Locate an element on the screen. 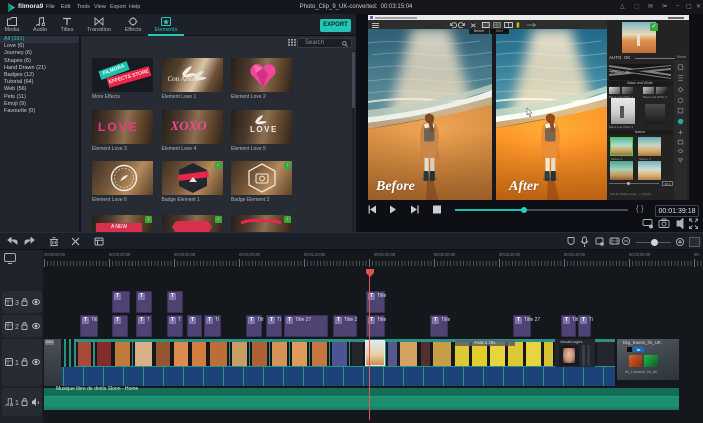  svg-text: 3 is located at coordinates (17, 303).